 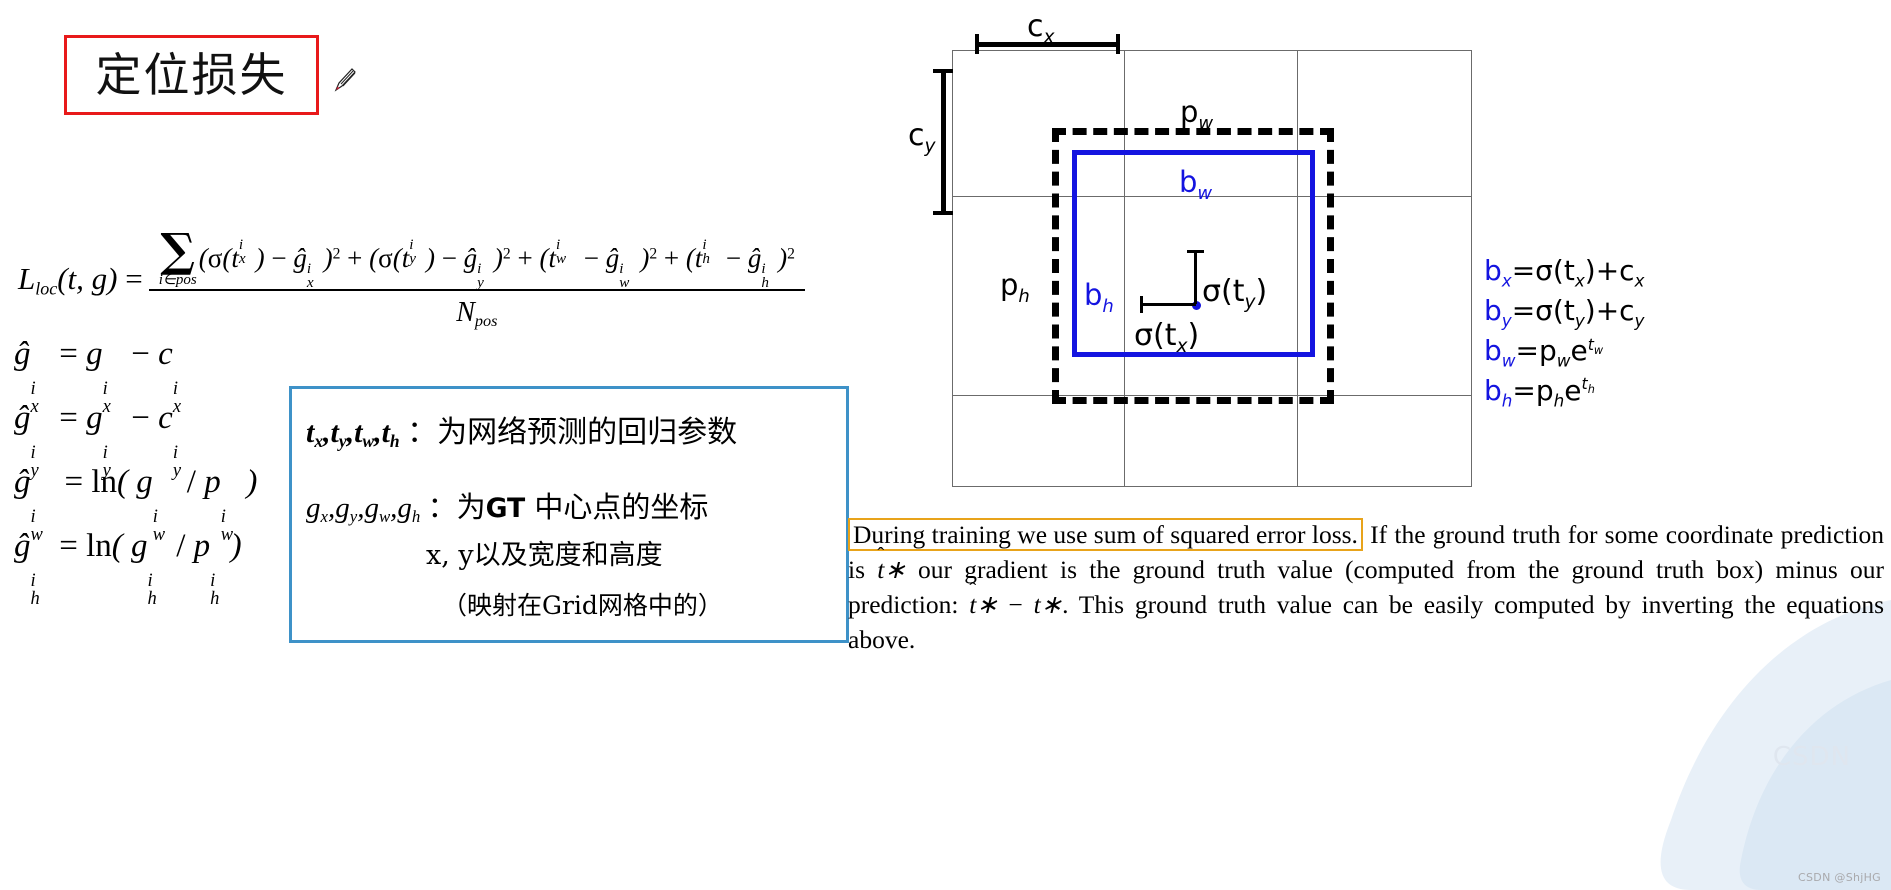 What do you see at coordinates (98, 440) in the screenshot?
I see `ghat-equation-y: ĝyi = gyi − cyi` at bounding box center [98, 440].